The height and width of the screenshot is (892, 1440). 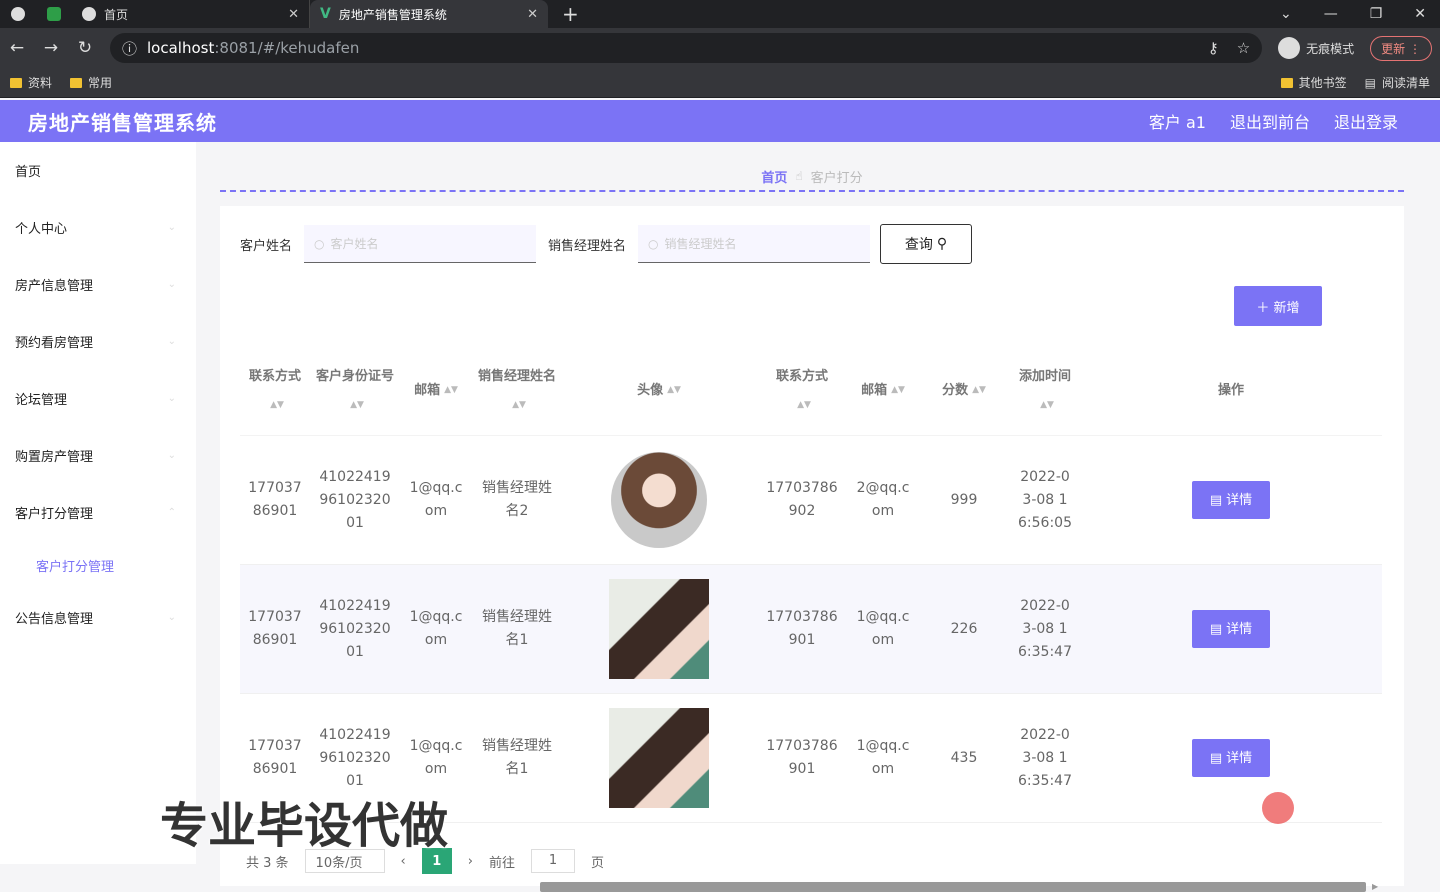 I want to click on col-header: 分数 ▲▼, so click(x=964, y=390).